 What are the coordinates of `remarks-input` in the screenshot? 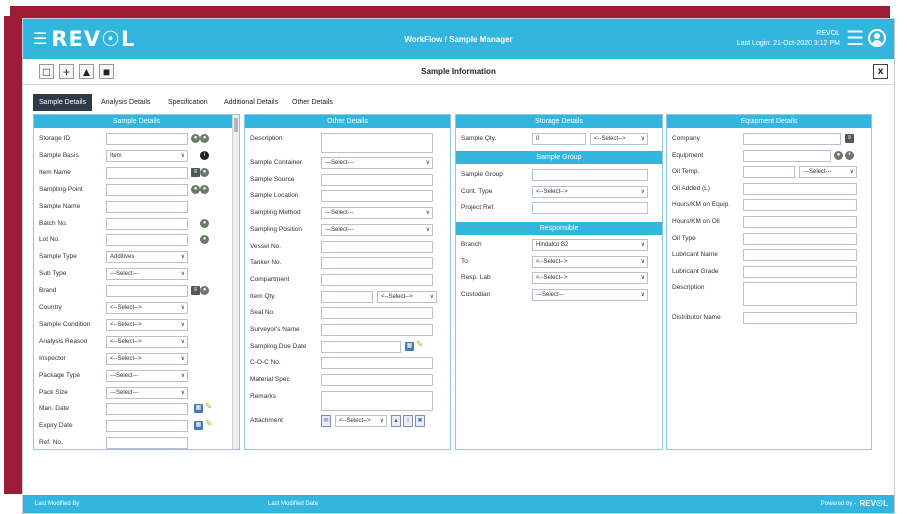 It's located at (377, 400).